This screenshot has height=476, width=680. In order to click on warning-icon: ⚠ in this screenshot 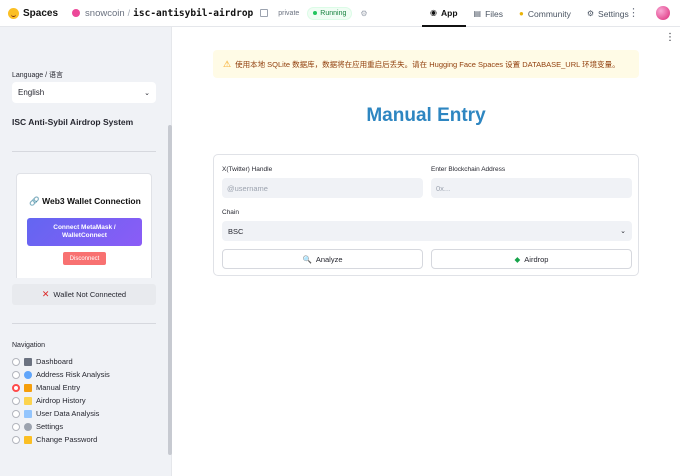, I will do `click(227, 63)`.